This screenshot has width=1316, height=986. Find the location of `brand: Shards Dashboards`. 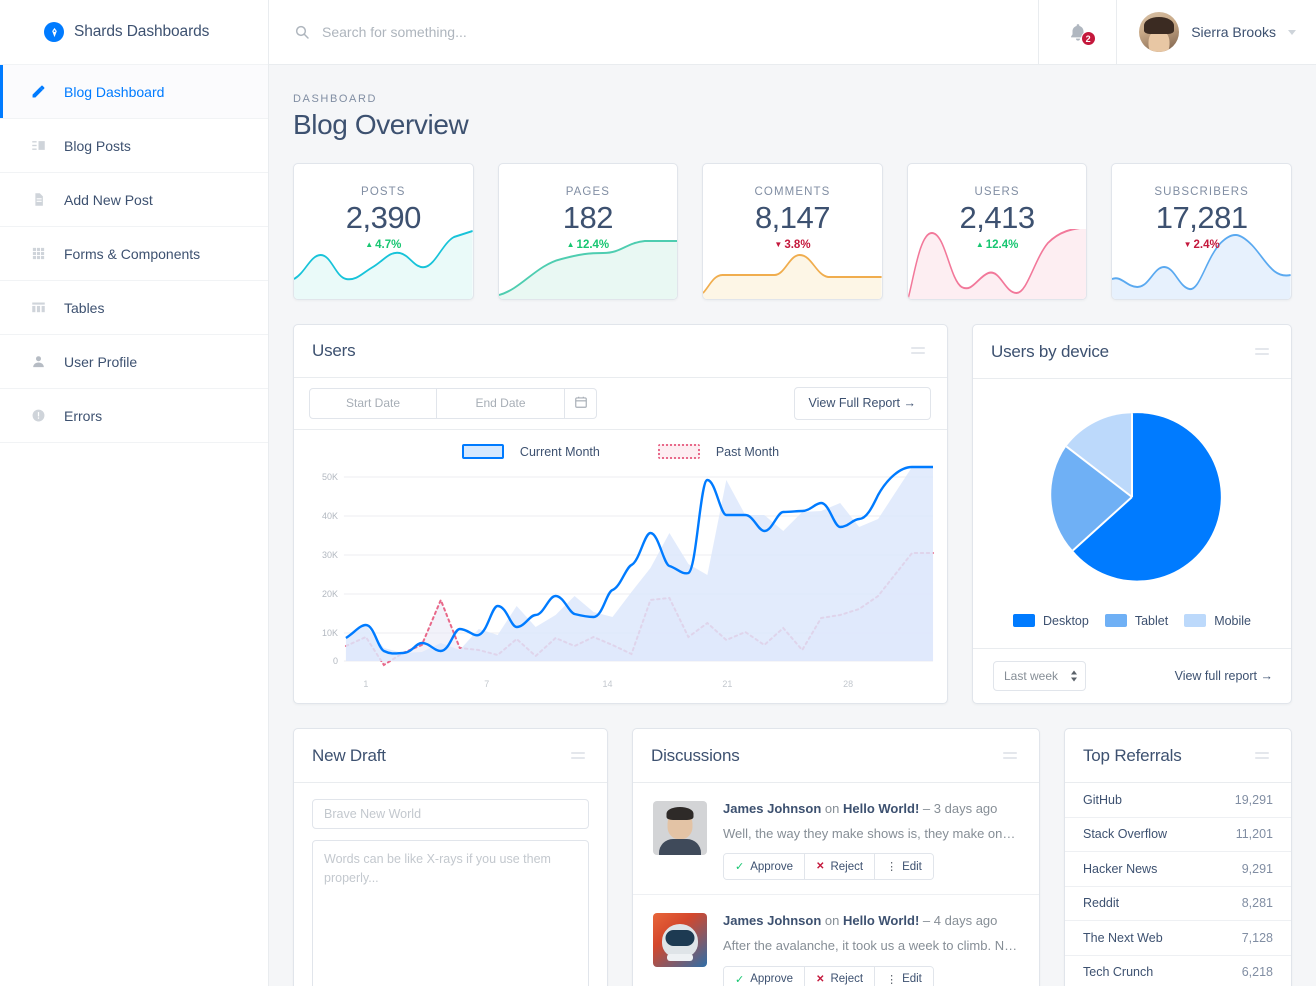

brand: Shards Dashboards is located at coordinates (134, 32).